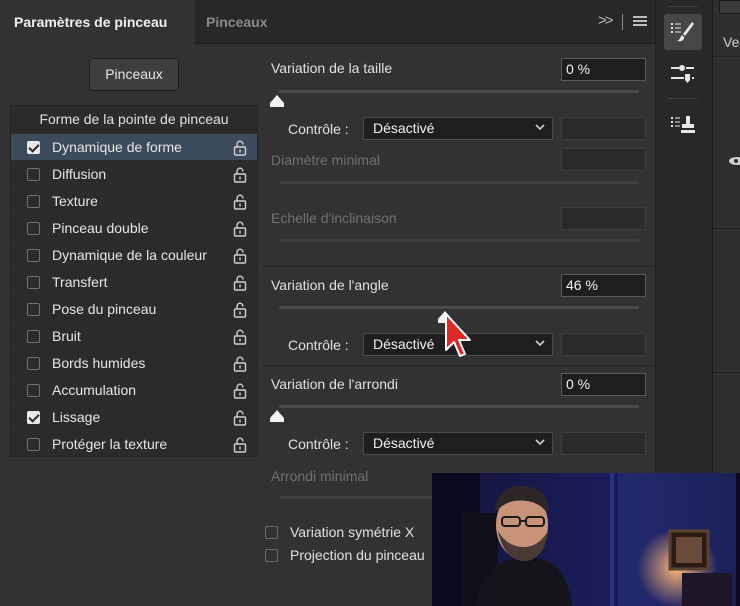 The image size is (740, 606). I want to click on roundness-control-extra-field, so click(603, 443).